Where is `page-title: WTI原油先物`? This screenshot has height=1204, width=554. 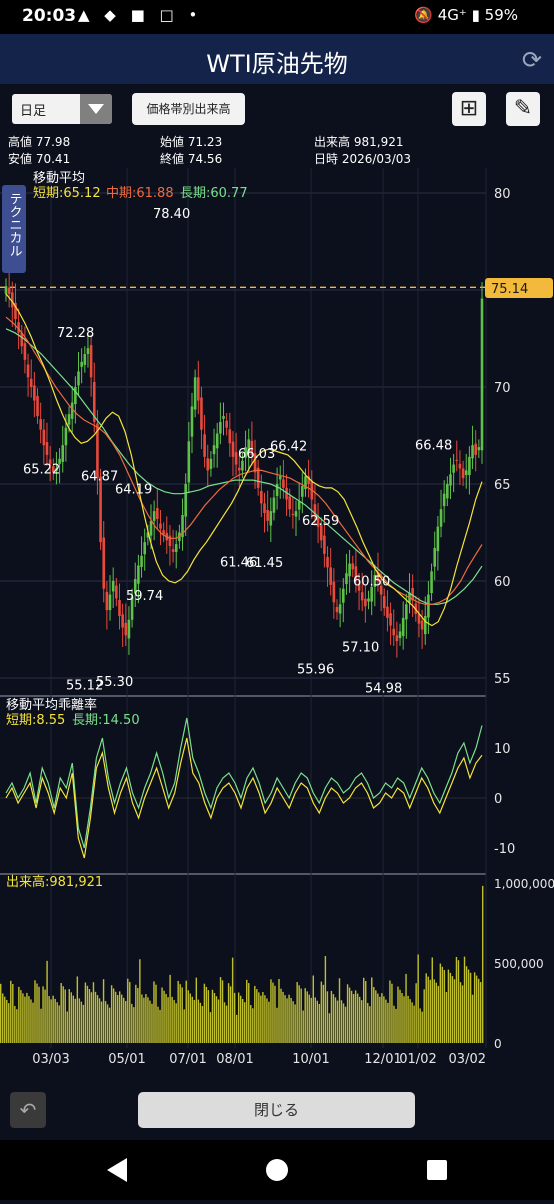 page-title: WTI原油先物 is located at coordinates (277, 64).